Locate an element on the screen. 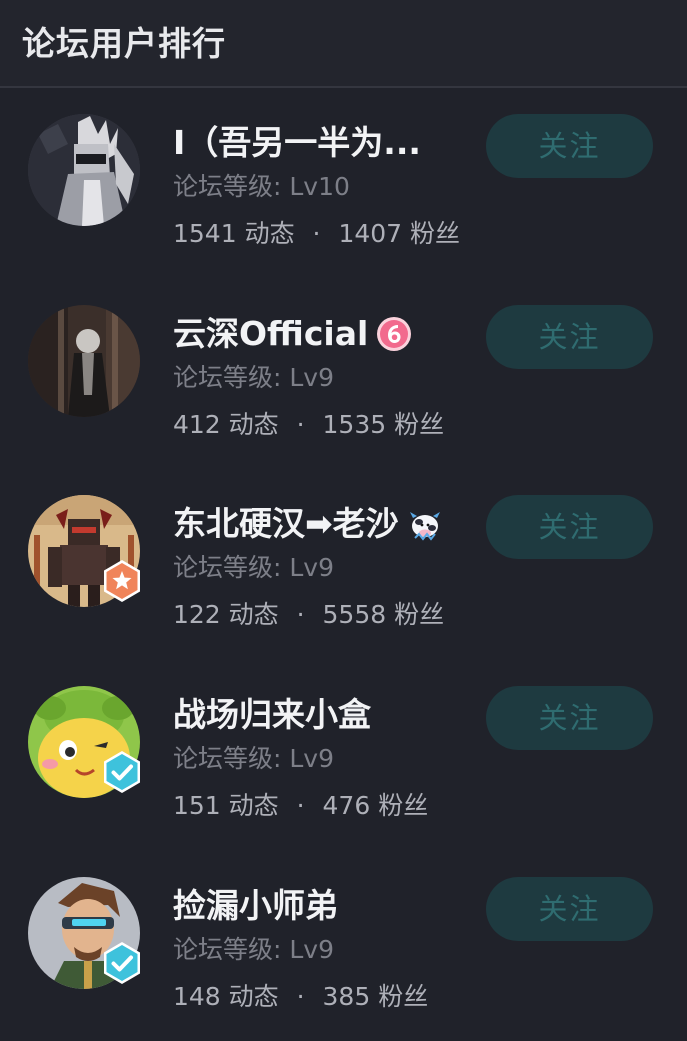 The image size is (687, 1041). user-name: 东北硬汉➡老沙 is located at coordinates (286, 524).